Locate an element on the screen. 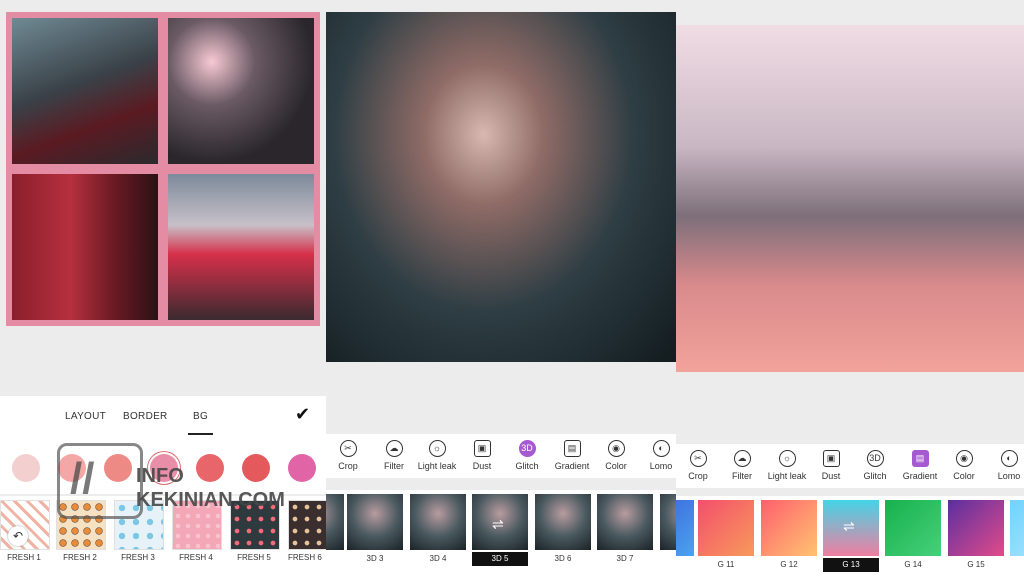 This screenshot has width=1024, height=576. gradient-label: G 14 is located at coordinates (913, 564).